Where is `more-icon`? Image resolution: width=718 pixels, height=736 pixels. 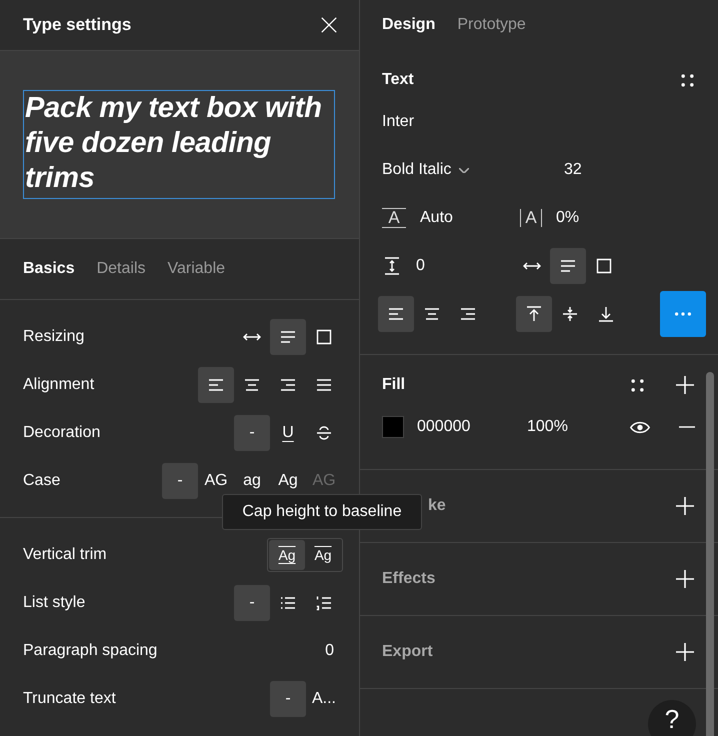
more-icon is located at coordinates (683, 314).